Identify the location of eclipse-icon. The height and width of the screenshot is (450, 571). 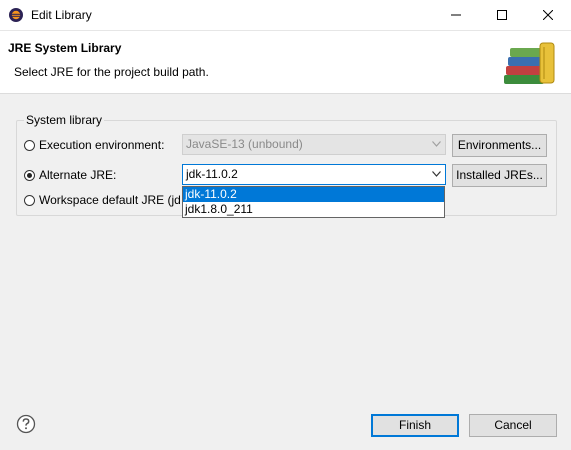
(16, 15).